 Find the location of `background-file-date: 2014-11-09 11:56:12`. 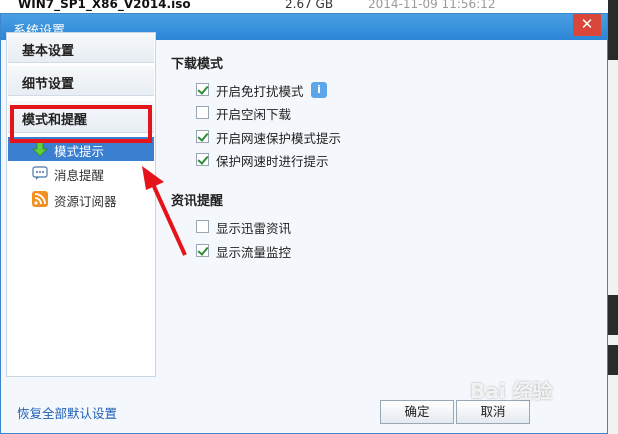

background-file-date: 2014-11-09 11:56:12 is located at coordinates (432, 5).